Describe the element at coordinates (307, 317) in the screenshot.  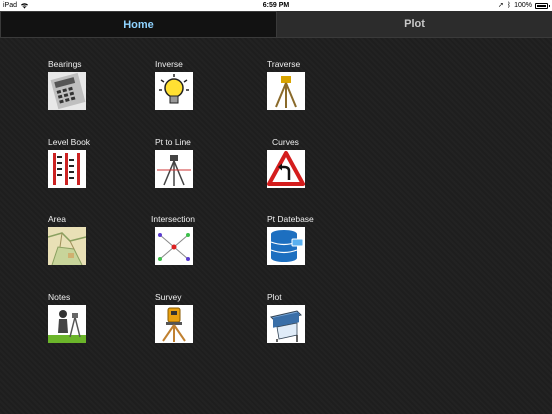
I see `plot-button: Plot` at that location.